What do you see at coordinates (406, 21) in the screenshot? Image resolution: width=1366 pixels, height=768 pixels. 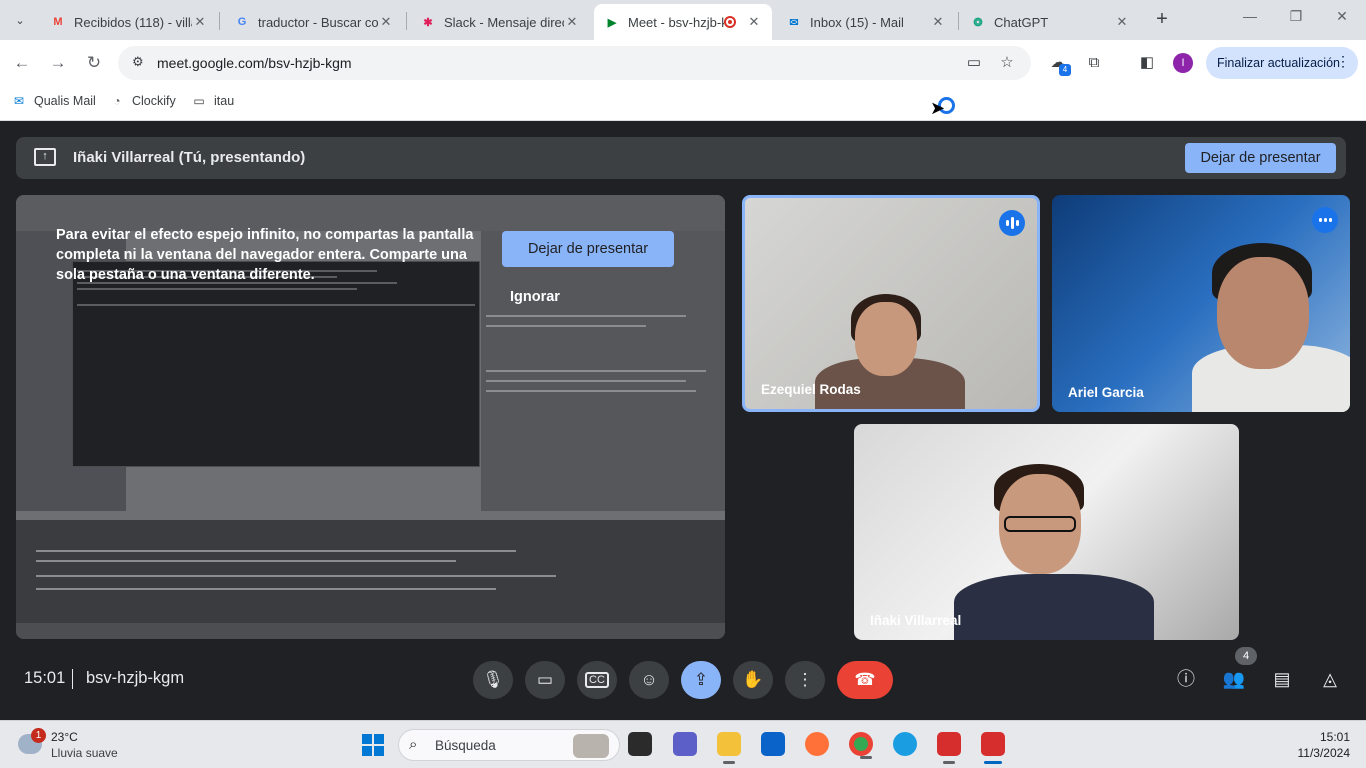 I see `tab-divider` at bounding box center [406, 21].